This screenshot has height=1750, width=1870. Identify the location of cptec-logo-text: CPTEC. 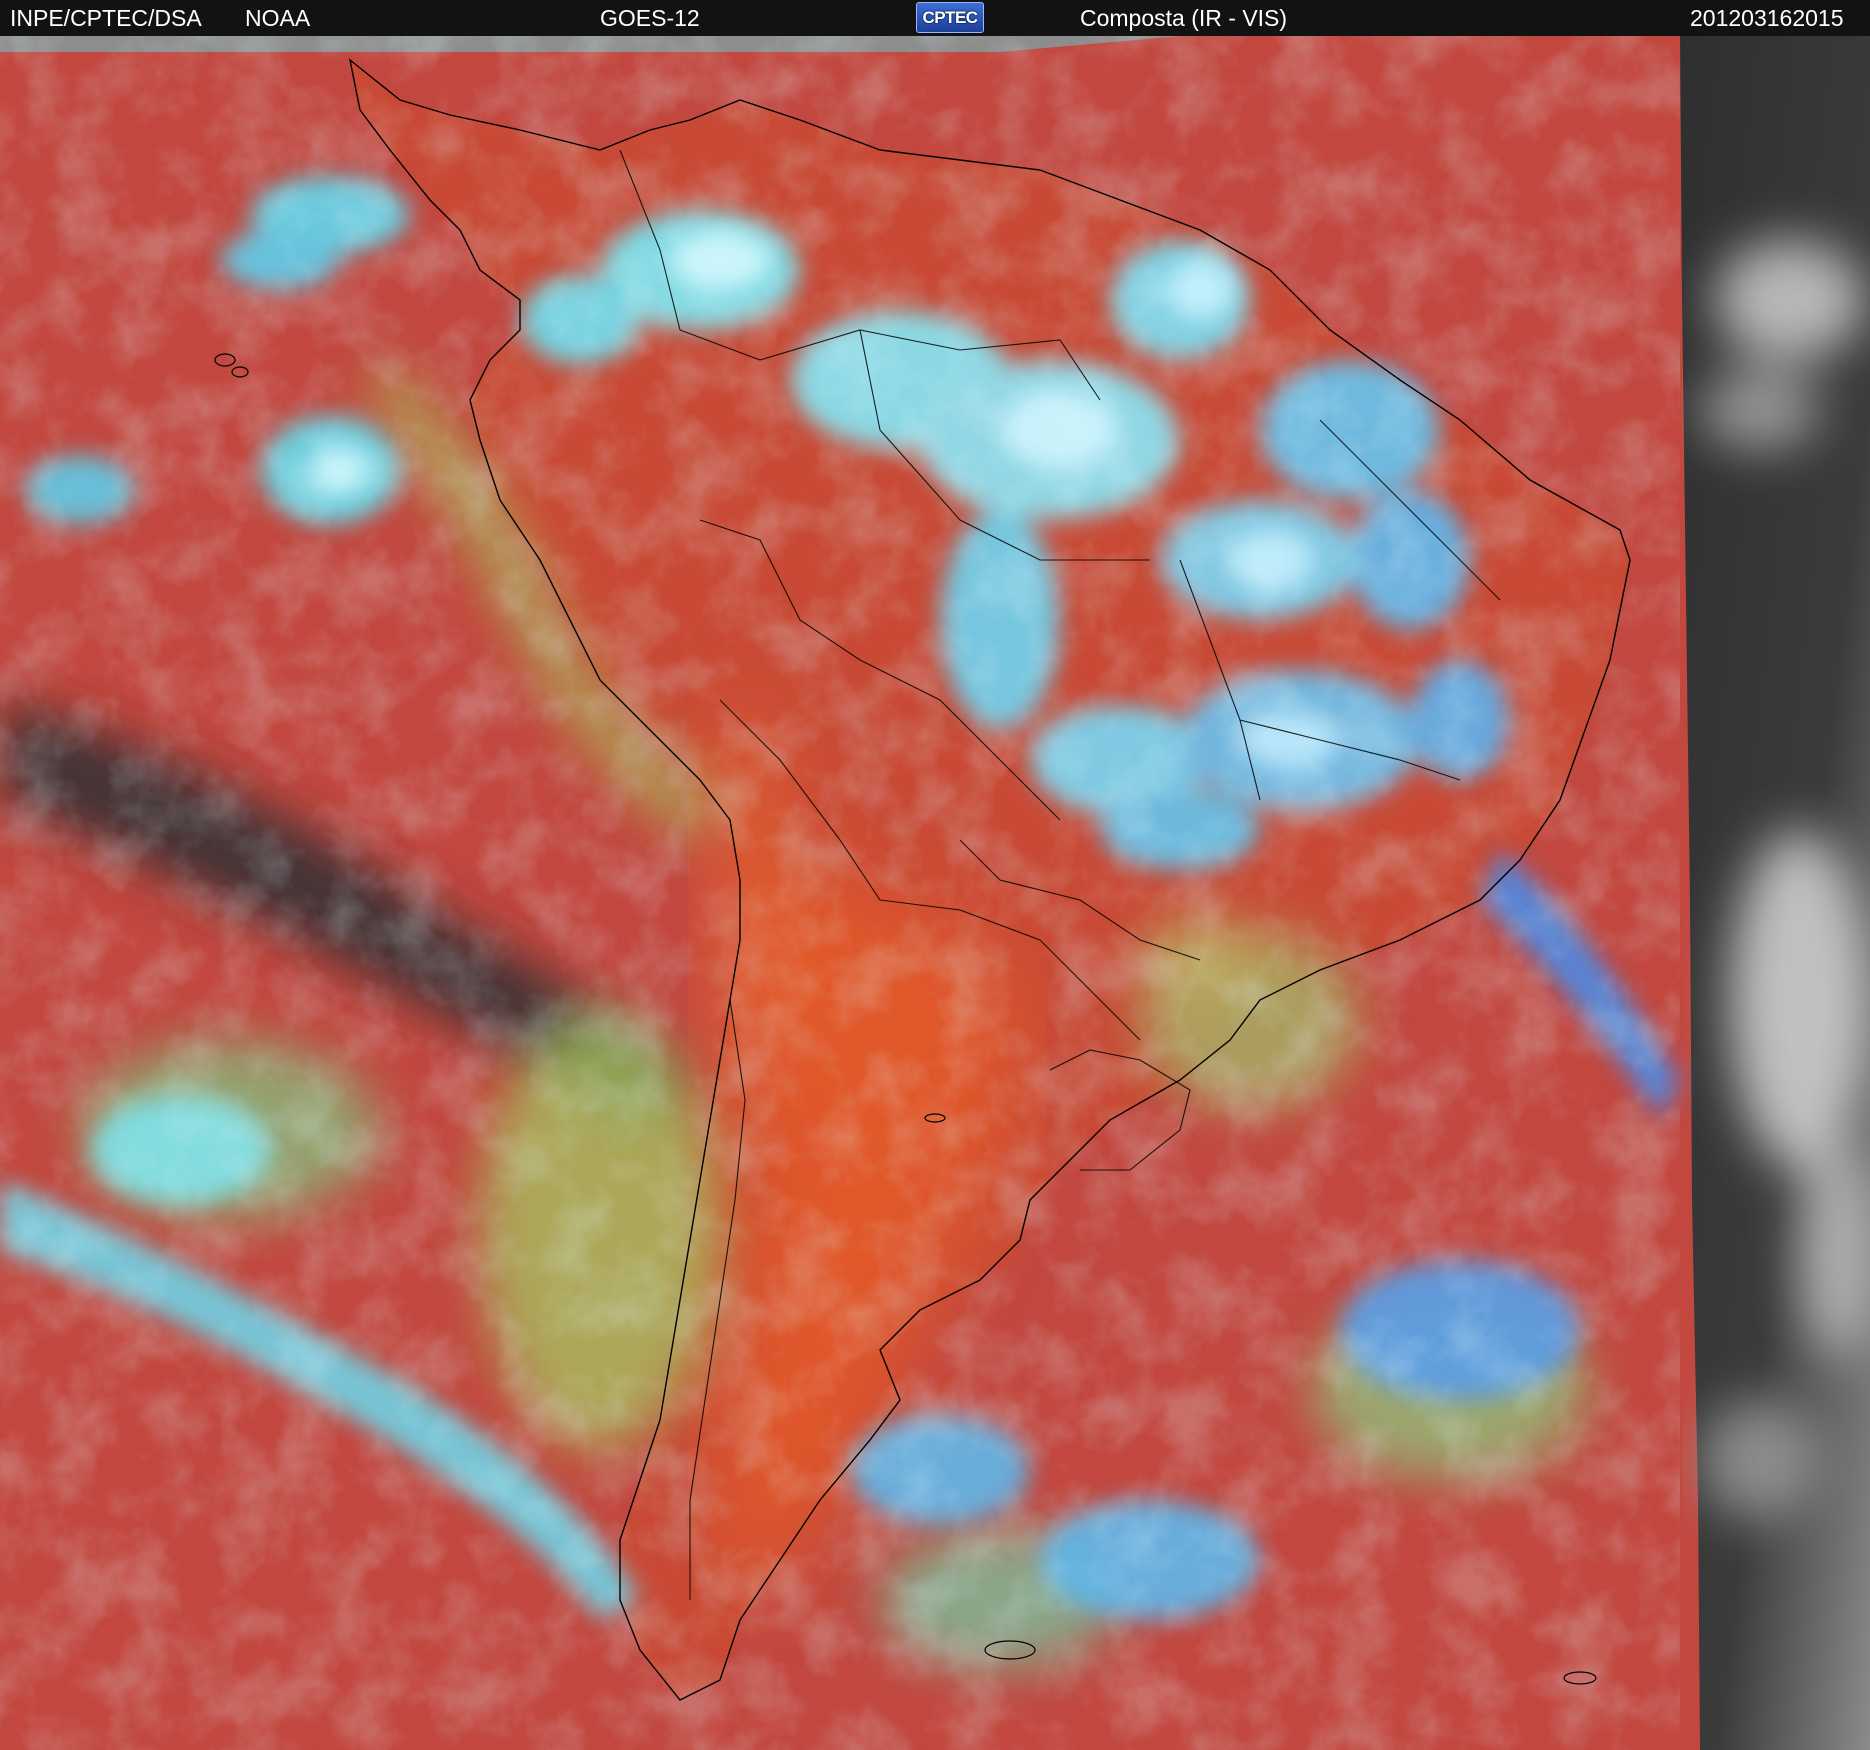
(950, 17).